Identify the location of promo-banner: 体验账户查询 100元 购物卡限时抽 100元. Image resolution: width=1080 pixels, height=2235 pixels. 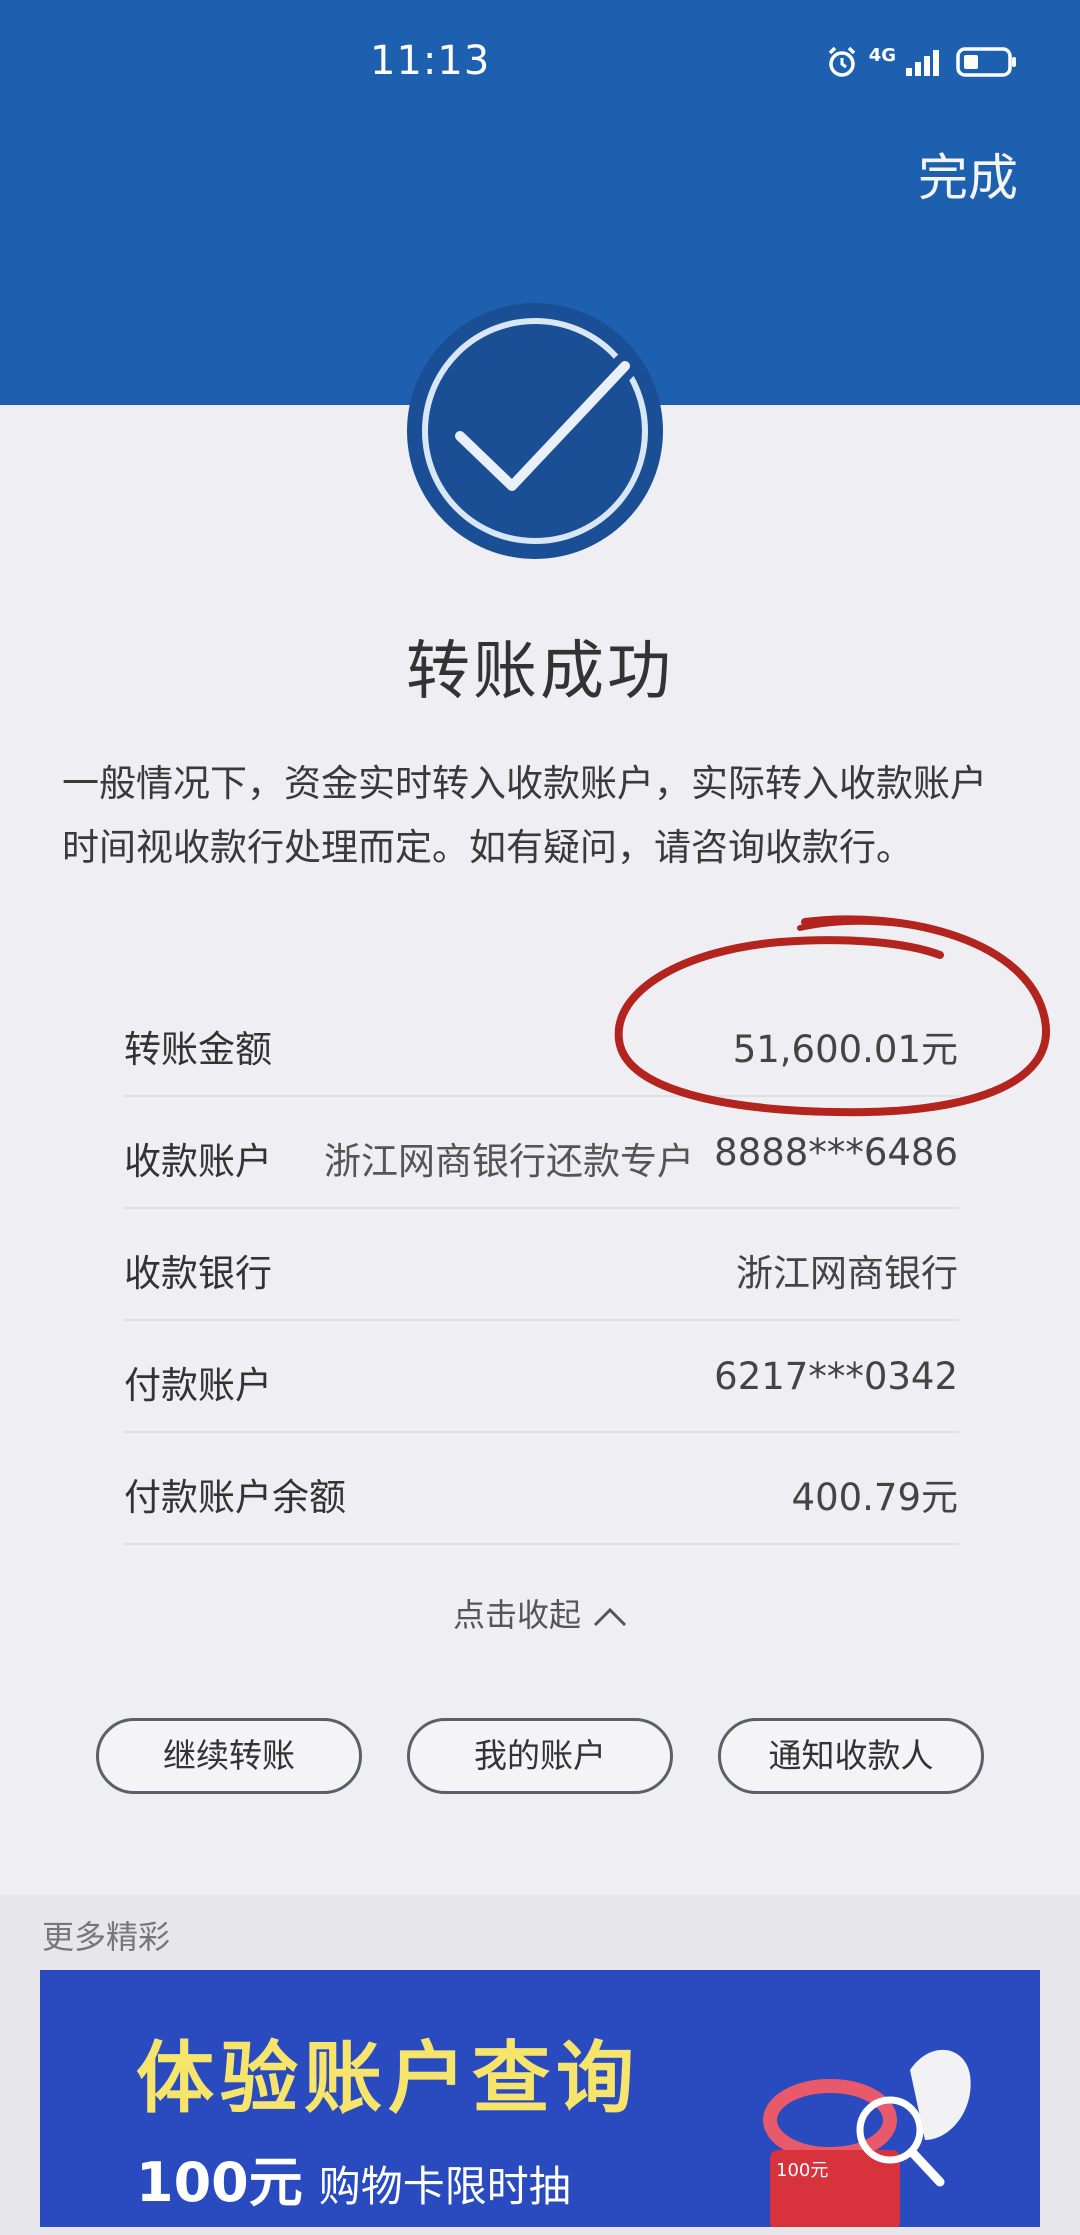
(540, 2098).